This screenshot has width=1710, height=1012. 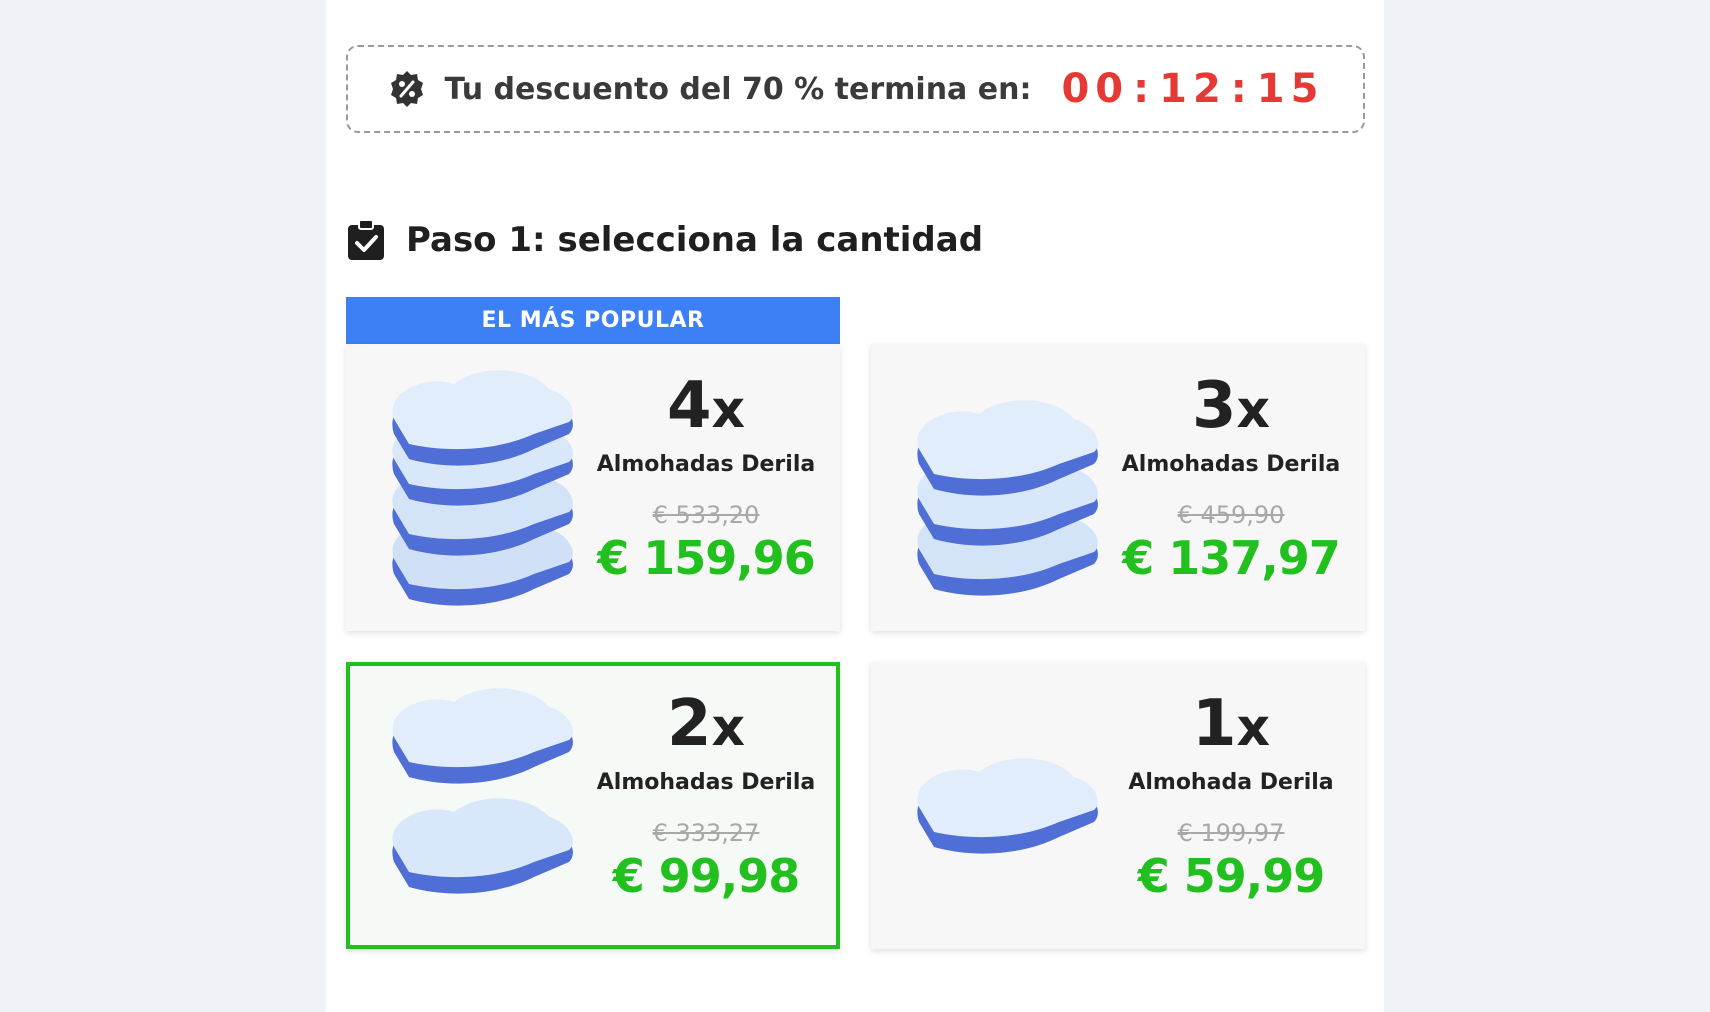 What do you see at coordinates (706, 477) in the screenshot?
I see `option-info: 4x Almohadas Derila € 533,20 € 159,96` at bounding box center [706, 477].